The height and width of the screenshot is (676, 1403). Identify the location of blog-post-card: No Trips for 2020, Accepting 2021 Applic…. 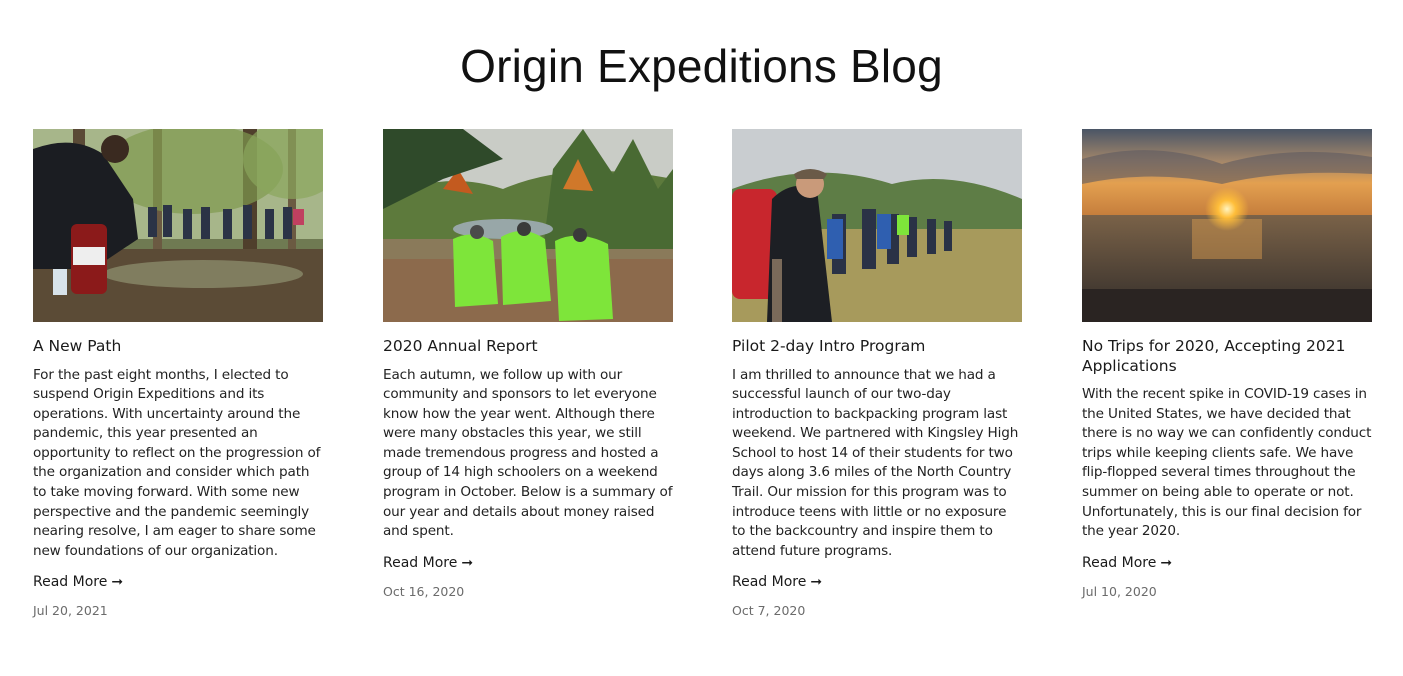
(1227, 364).